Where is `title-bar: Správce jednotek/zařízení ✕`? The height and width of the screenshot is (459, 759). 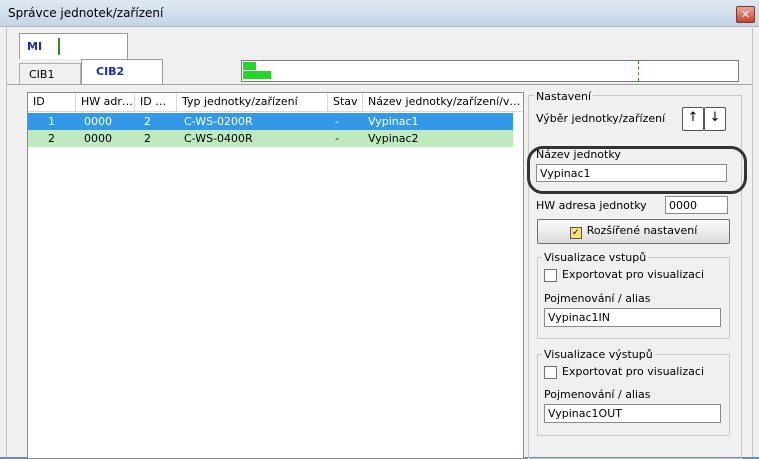
title-bar: Správce jednotek/zařízení ✕ is located at coordinates (379, 13).